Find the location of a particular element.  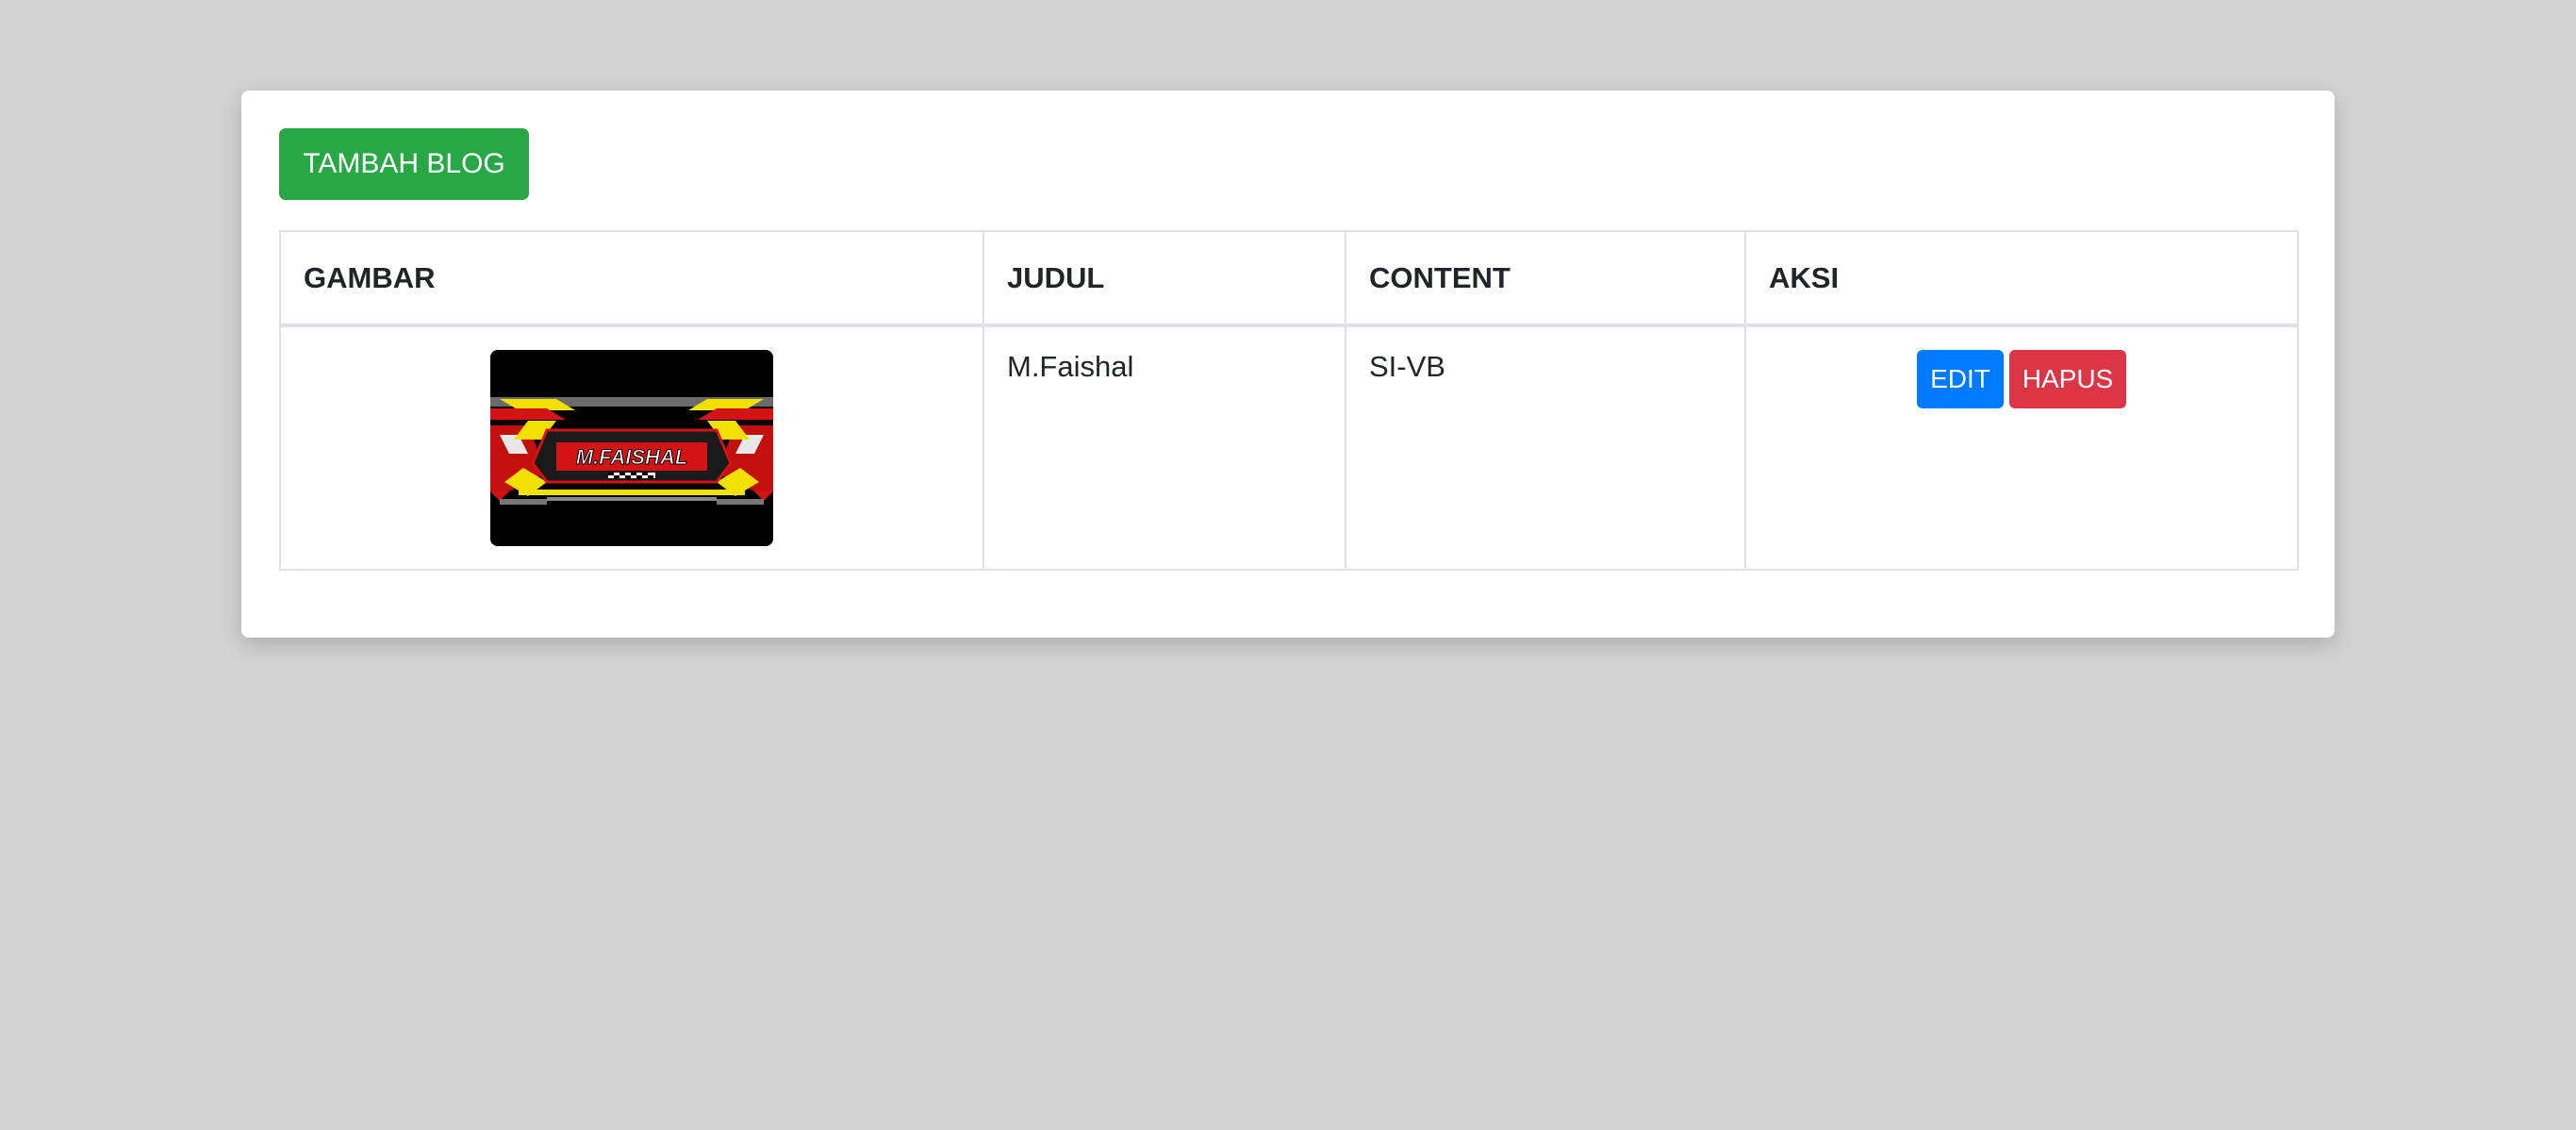

cell-gambar: M.FAISHAL is located at coordinates (631, 447).